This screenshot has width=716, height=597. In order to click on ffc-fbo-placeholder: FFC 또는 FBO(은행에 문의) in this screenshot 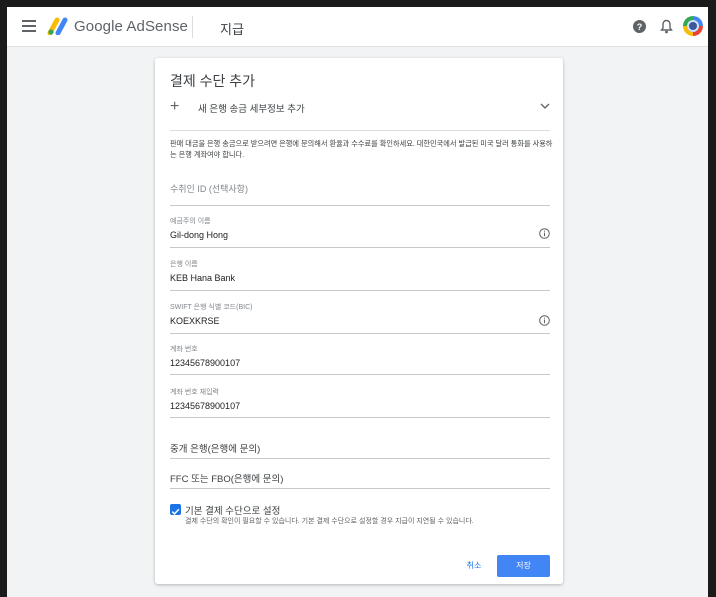, I will do `click(227, 479)`.